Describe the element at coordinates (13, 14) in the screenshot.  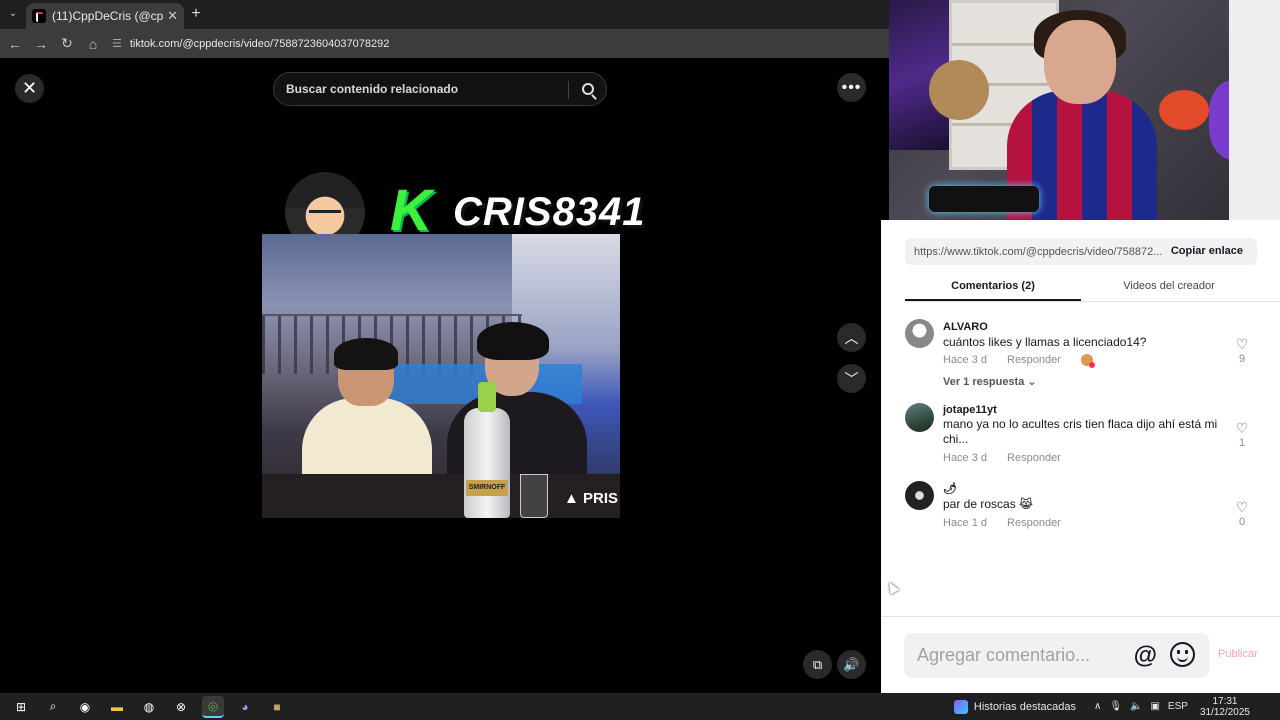
I see `tab-search-chevron-icon: ⌄` at that location.